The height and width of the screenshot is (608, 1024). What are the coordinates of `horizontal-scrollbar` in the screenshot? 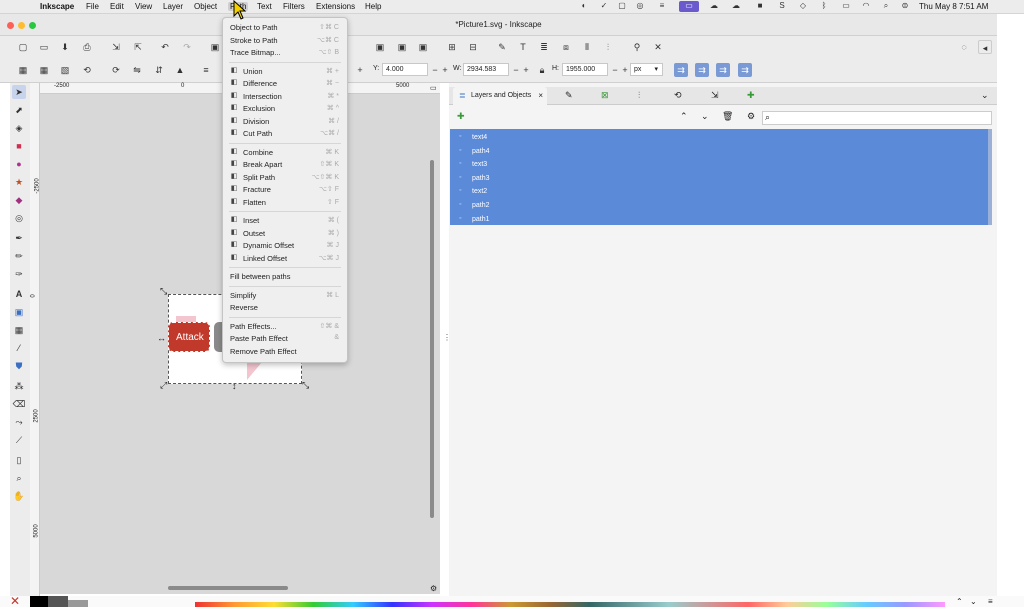 It's located at (228, 588).